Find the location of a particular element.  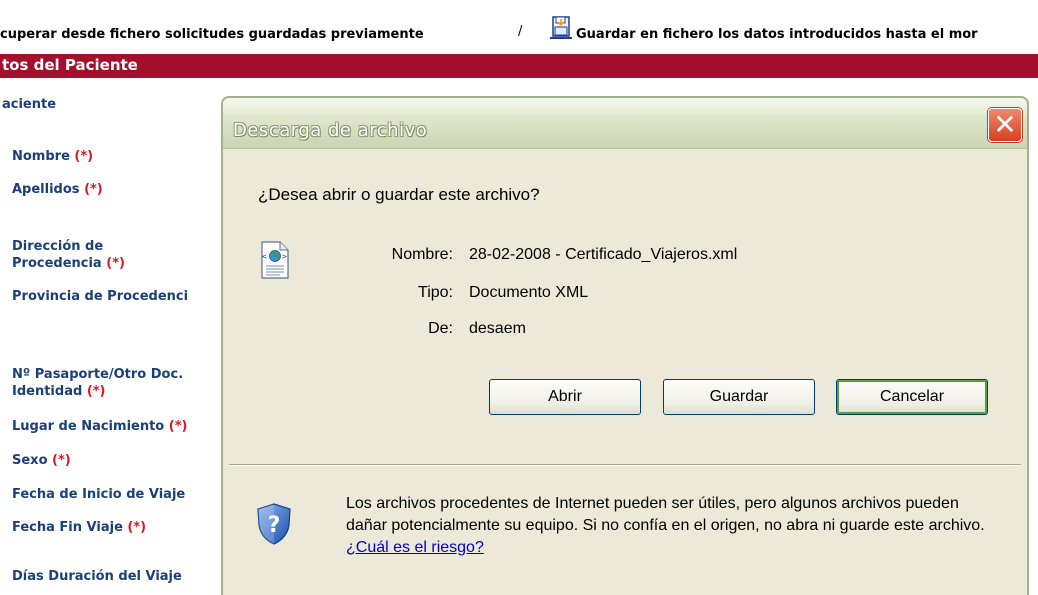

file-source-label: De: is located at coordinates (440, 328).